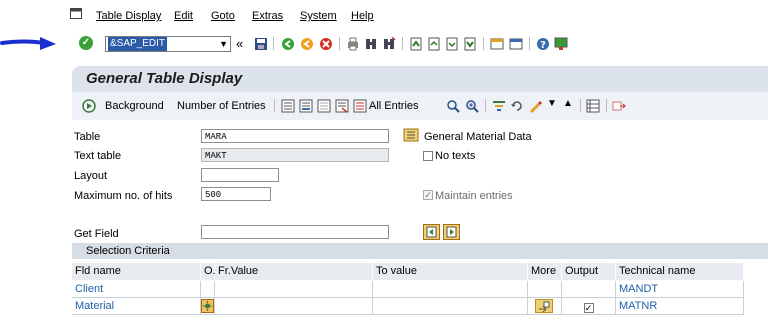 This screenshot has width=768, height=321. Describe the element at coordinates (128, 251) in the screenshot. I see `selection-criteria-title: Selection Criteria` at that location.